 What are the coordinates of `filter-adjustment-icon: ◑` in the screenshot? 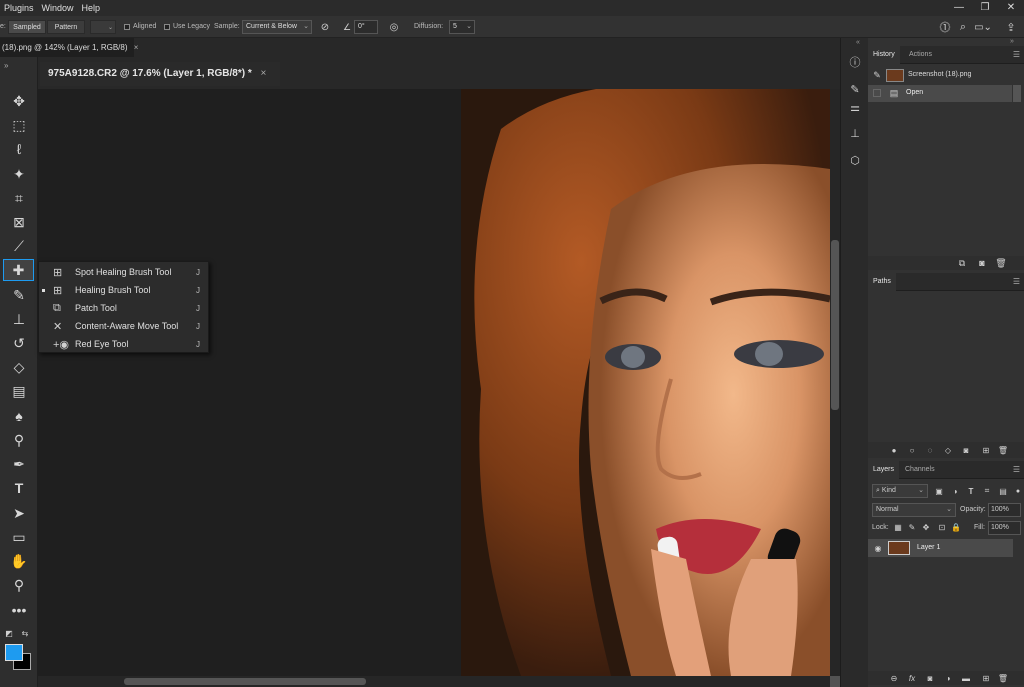 It's located at (955, 491).